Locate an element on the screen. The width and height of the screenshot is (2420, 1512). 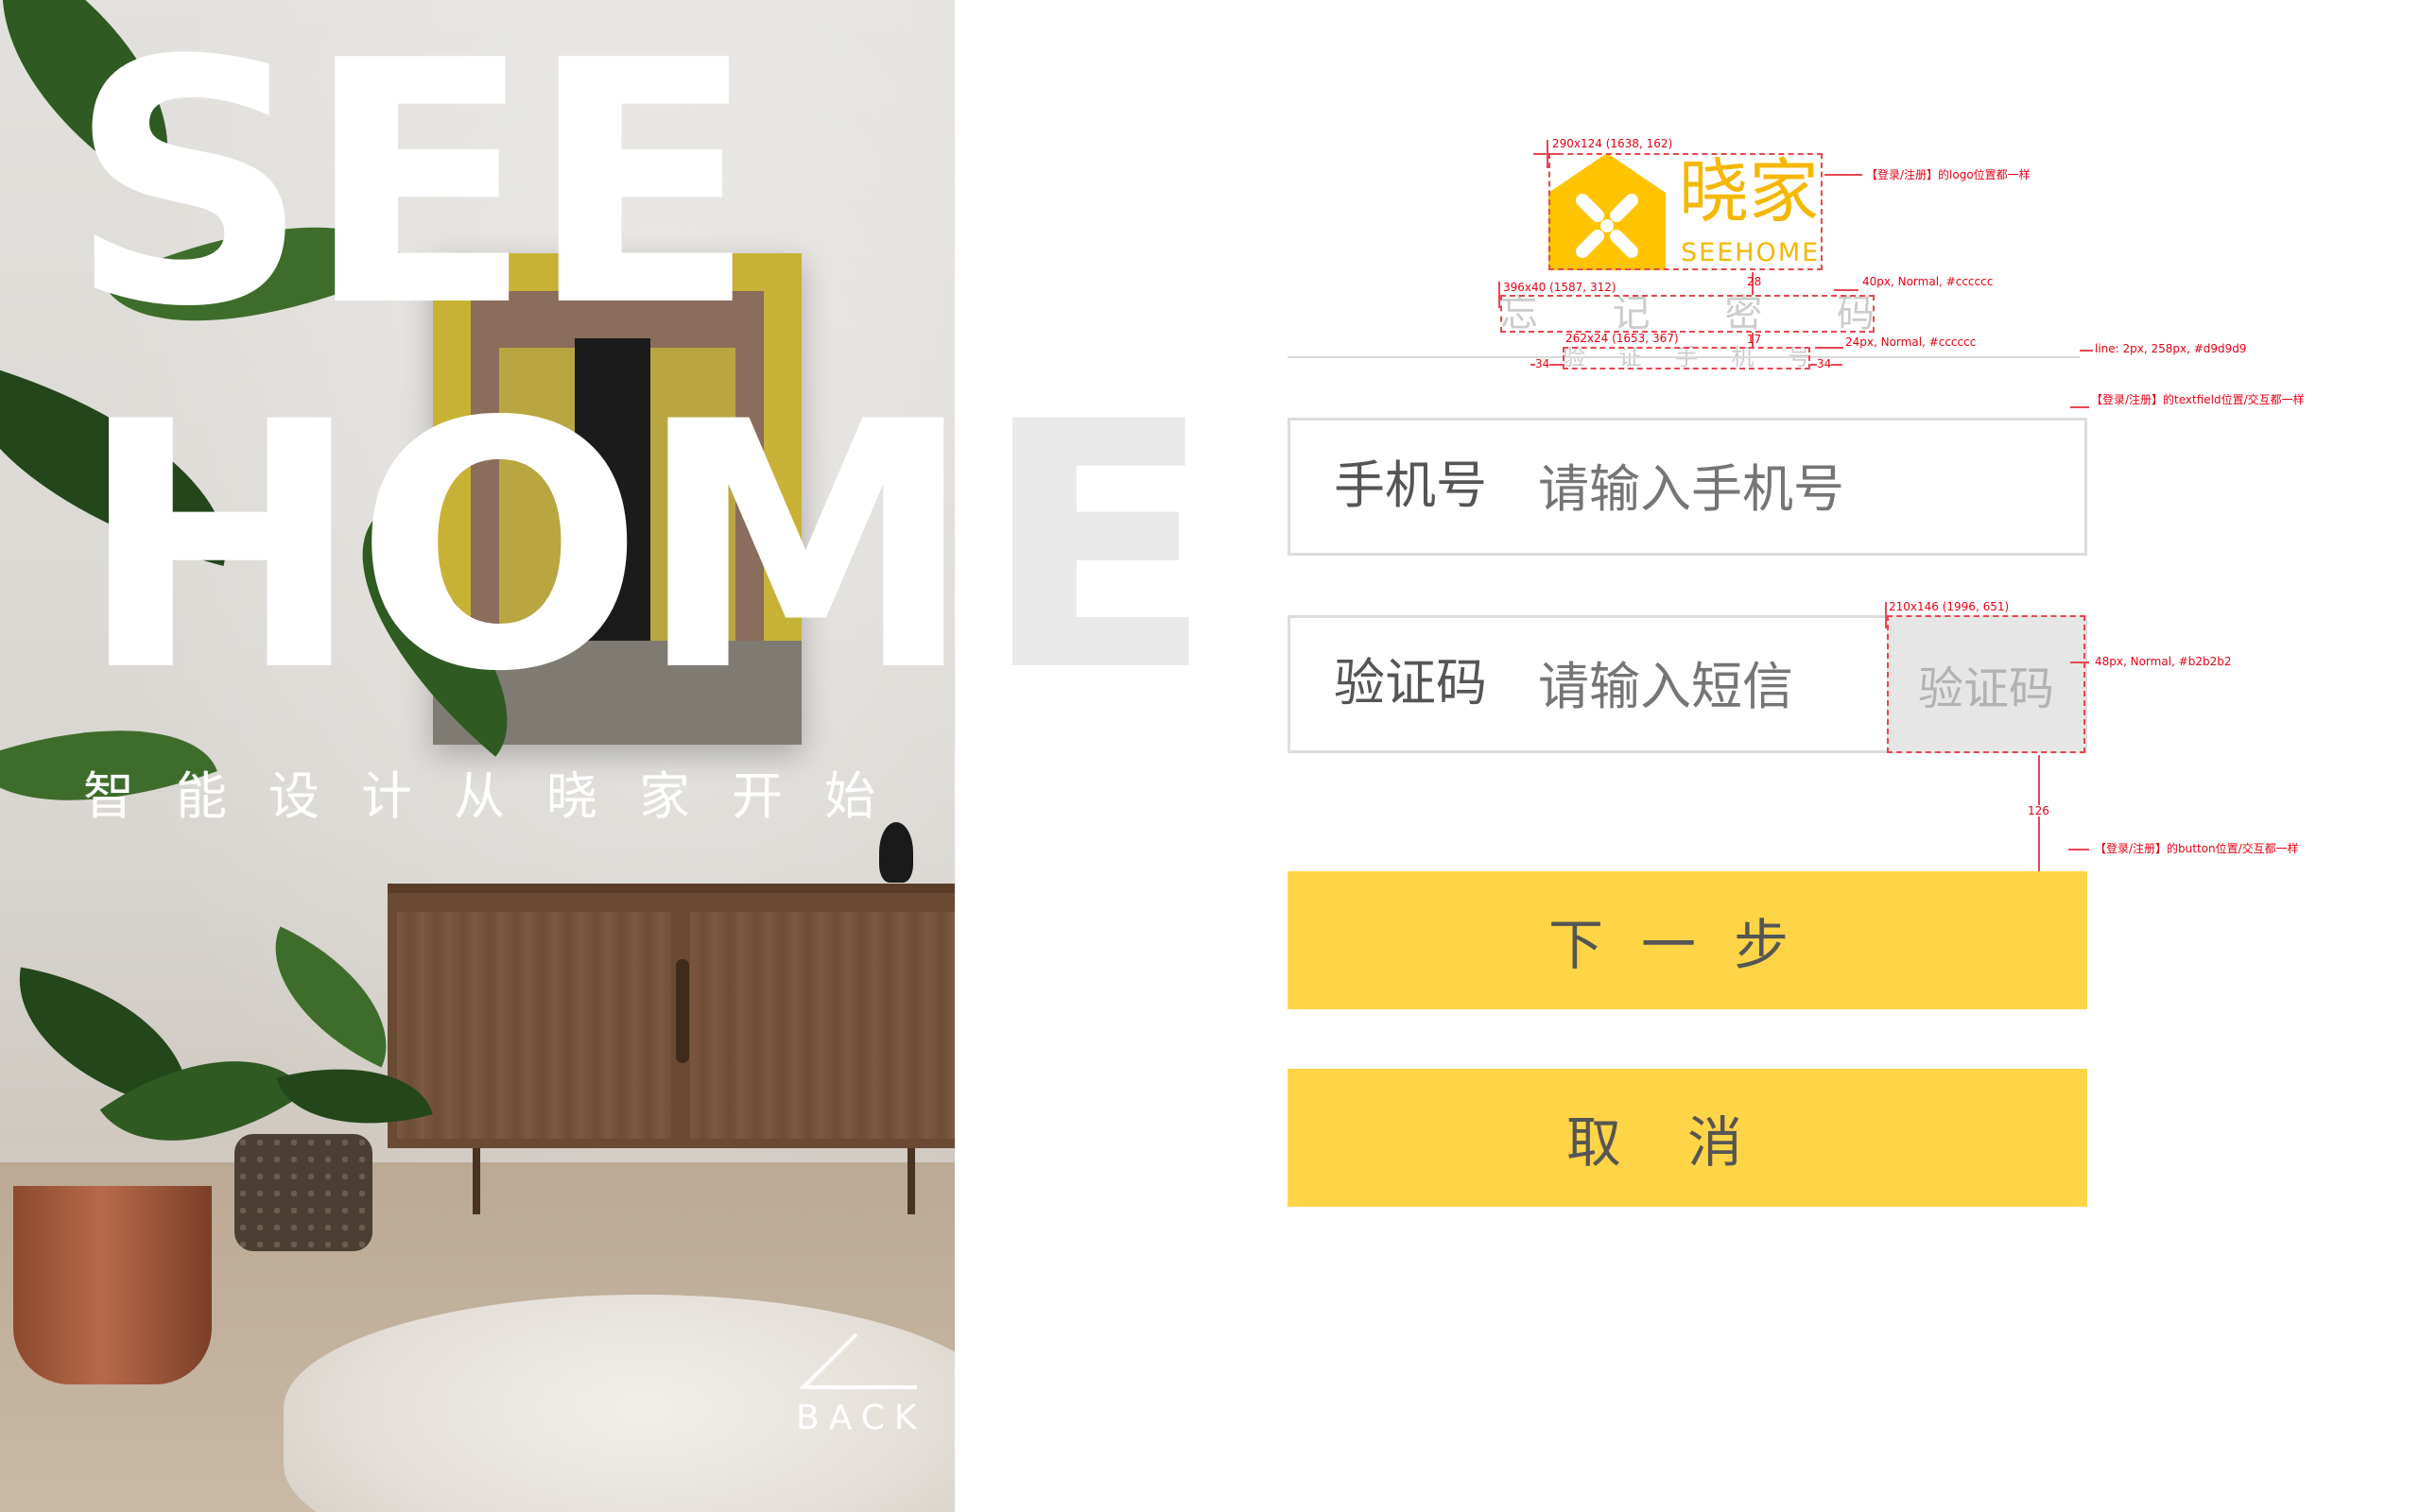
back-button: BACK is located at coordinates (863, 1389).